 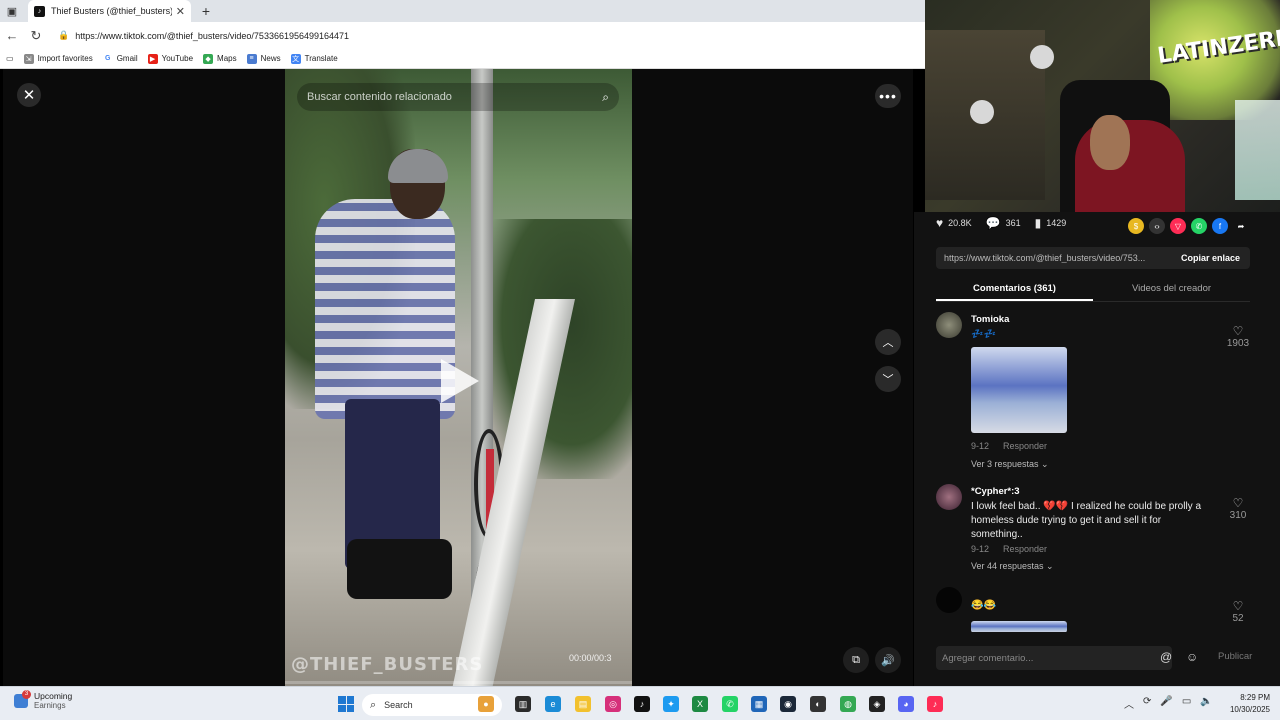 What do you see at coordinates (180, 11) in the screenshot?
I see `close-tab-icon: ✕` at bounding box center [180, 11].